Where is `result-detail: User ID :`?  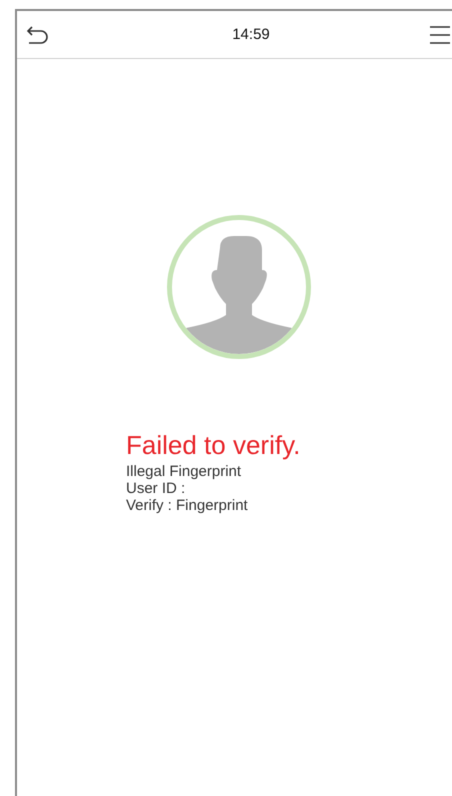
result-detail: User ID : is located at coordinates (156, 488).